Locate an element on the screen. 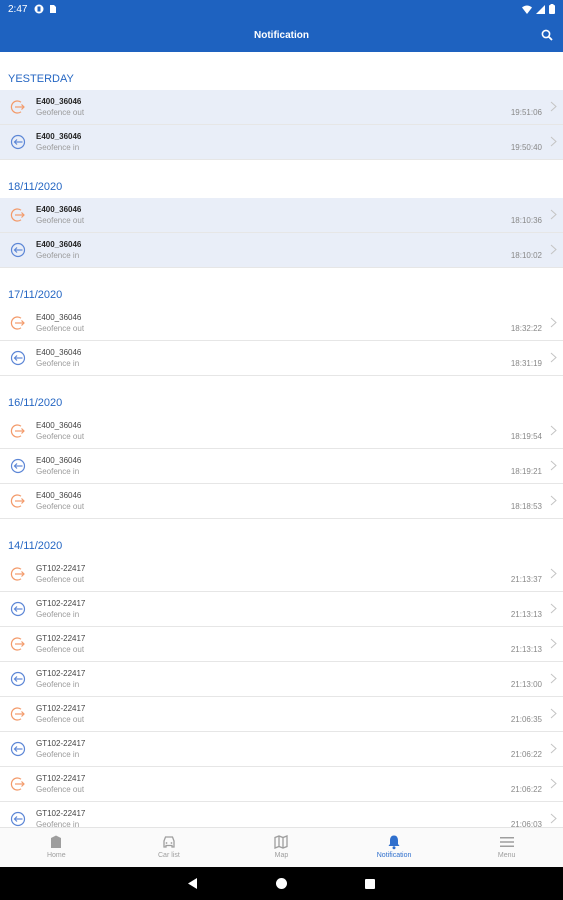 The image size is (563, 900). notification-time: 21:06:22 is located at coordinates (526, 754).